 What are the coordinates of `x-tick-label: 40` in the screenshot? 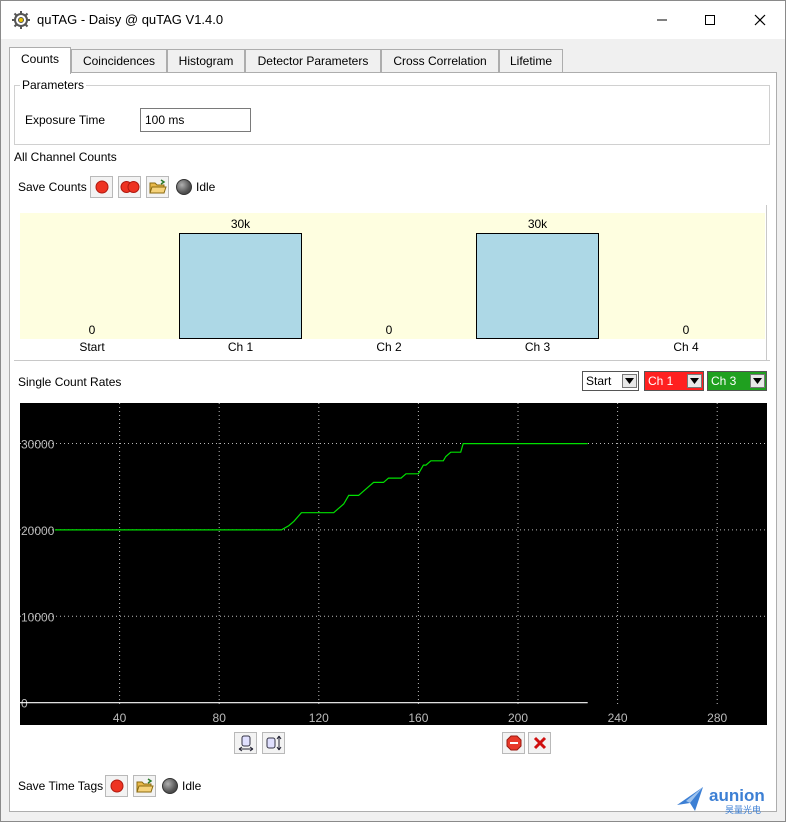 It's located at (120, 718).